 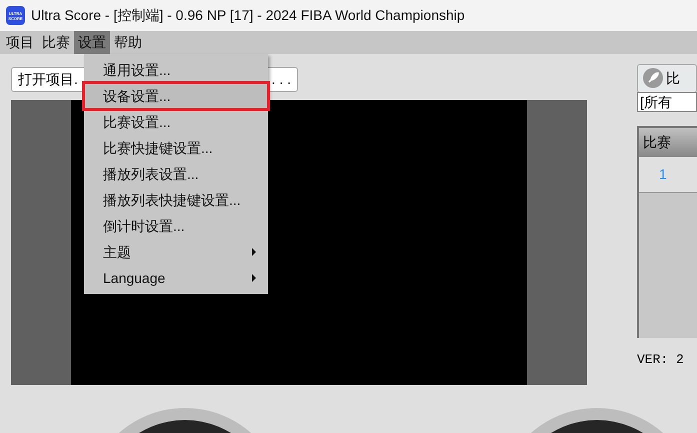 I want to click on menu-item: 比赛, so click(x=56, y=42).